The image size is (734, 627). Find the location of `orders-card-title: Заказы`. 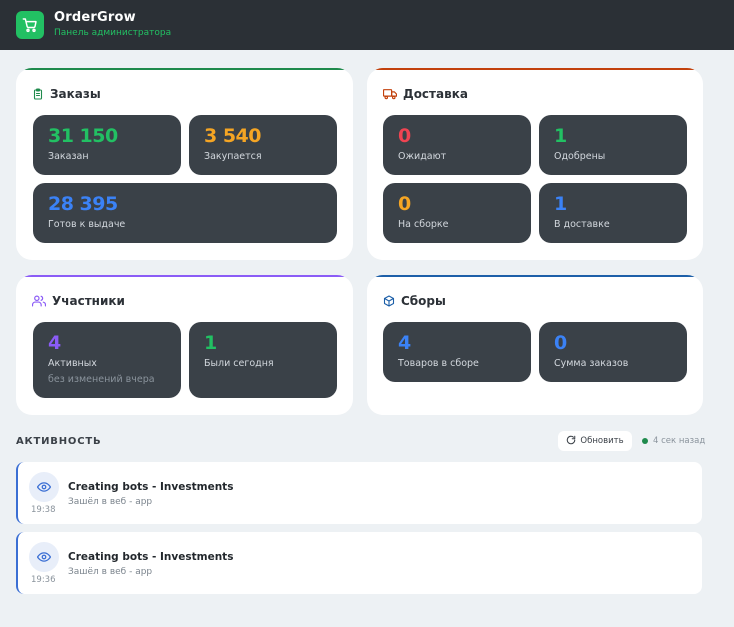

orders-card-title: Заказы is located at coordinates (66, 94).